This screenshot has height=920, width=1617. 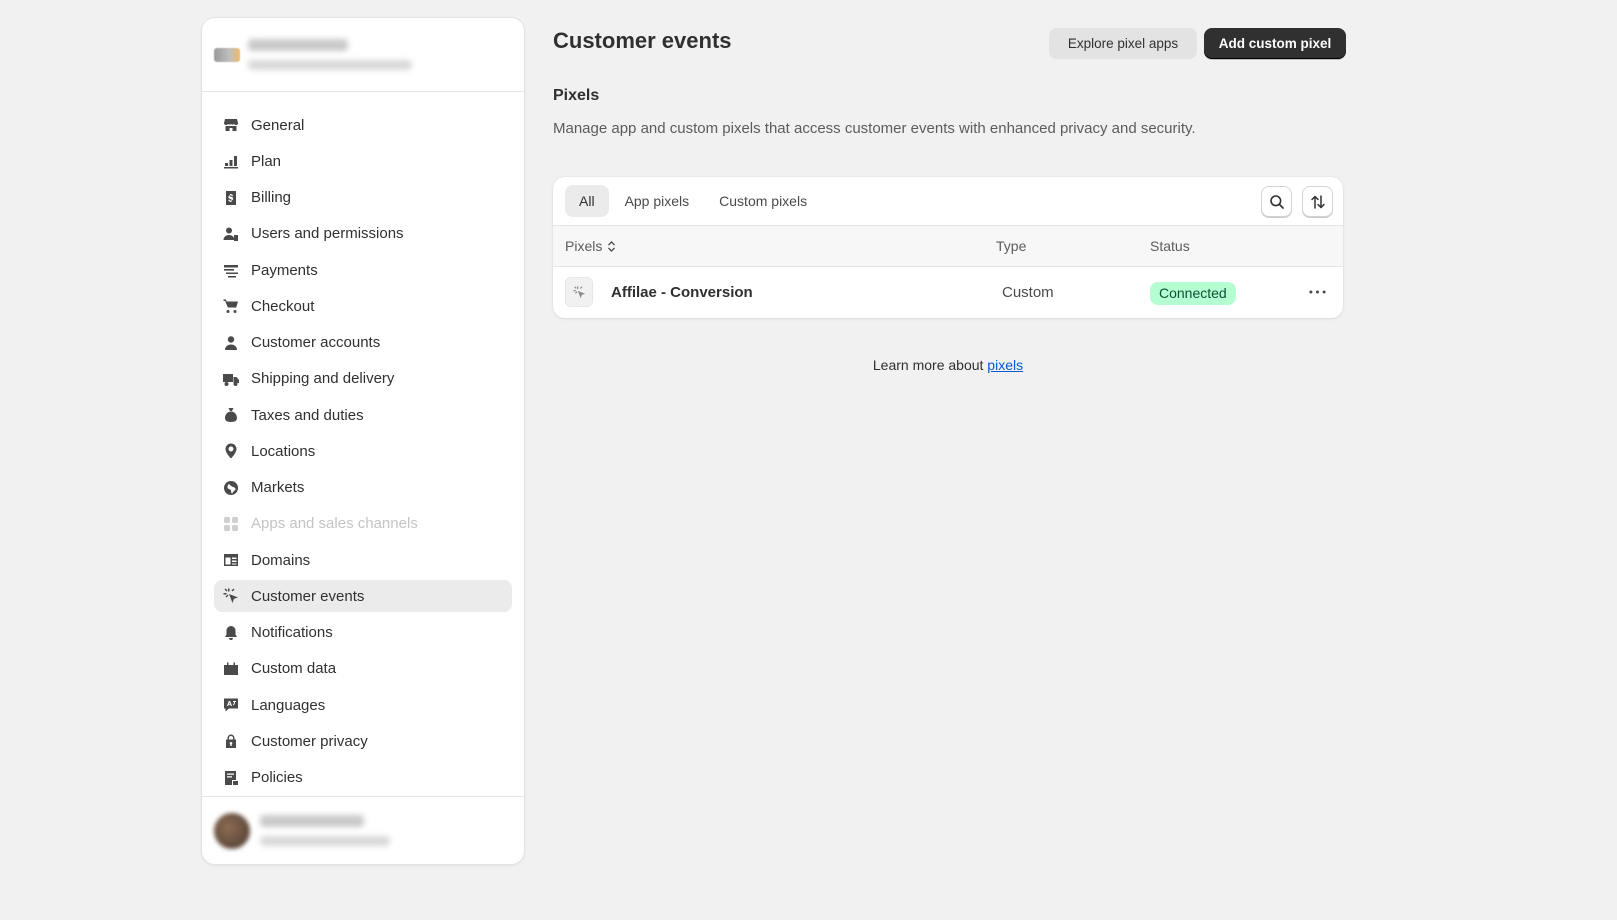 I want to click on globe-icon, so click(x=231, y=488).